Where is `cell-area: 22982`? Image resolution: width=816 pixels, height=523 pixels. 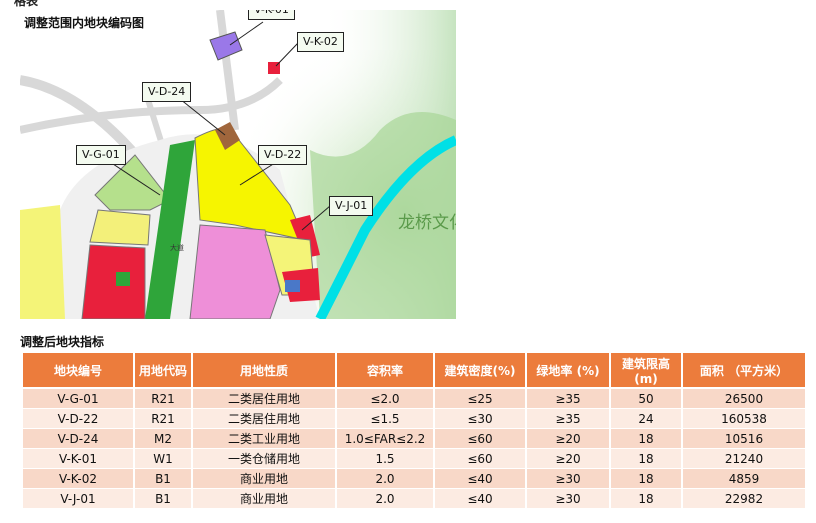
cell-area: 22982 is located at coordinates (744, 499).